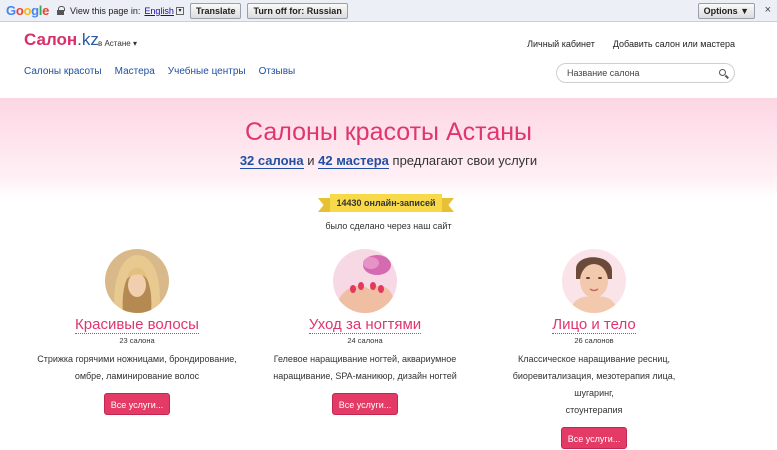  What do you see at coordinates (388, 226) in the screenshot?
I see `bookings-caption: было сделано через наш сайт` at bounding box center [388, 226].